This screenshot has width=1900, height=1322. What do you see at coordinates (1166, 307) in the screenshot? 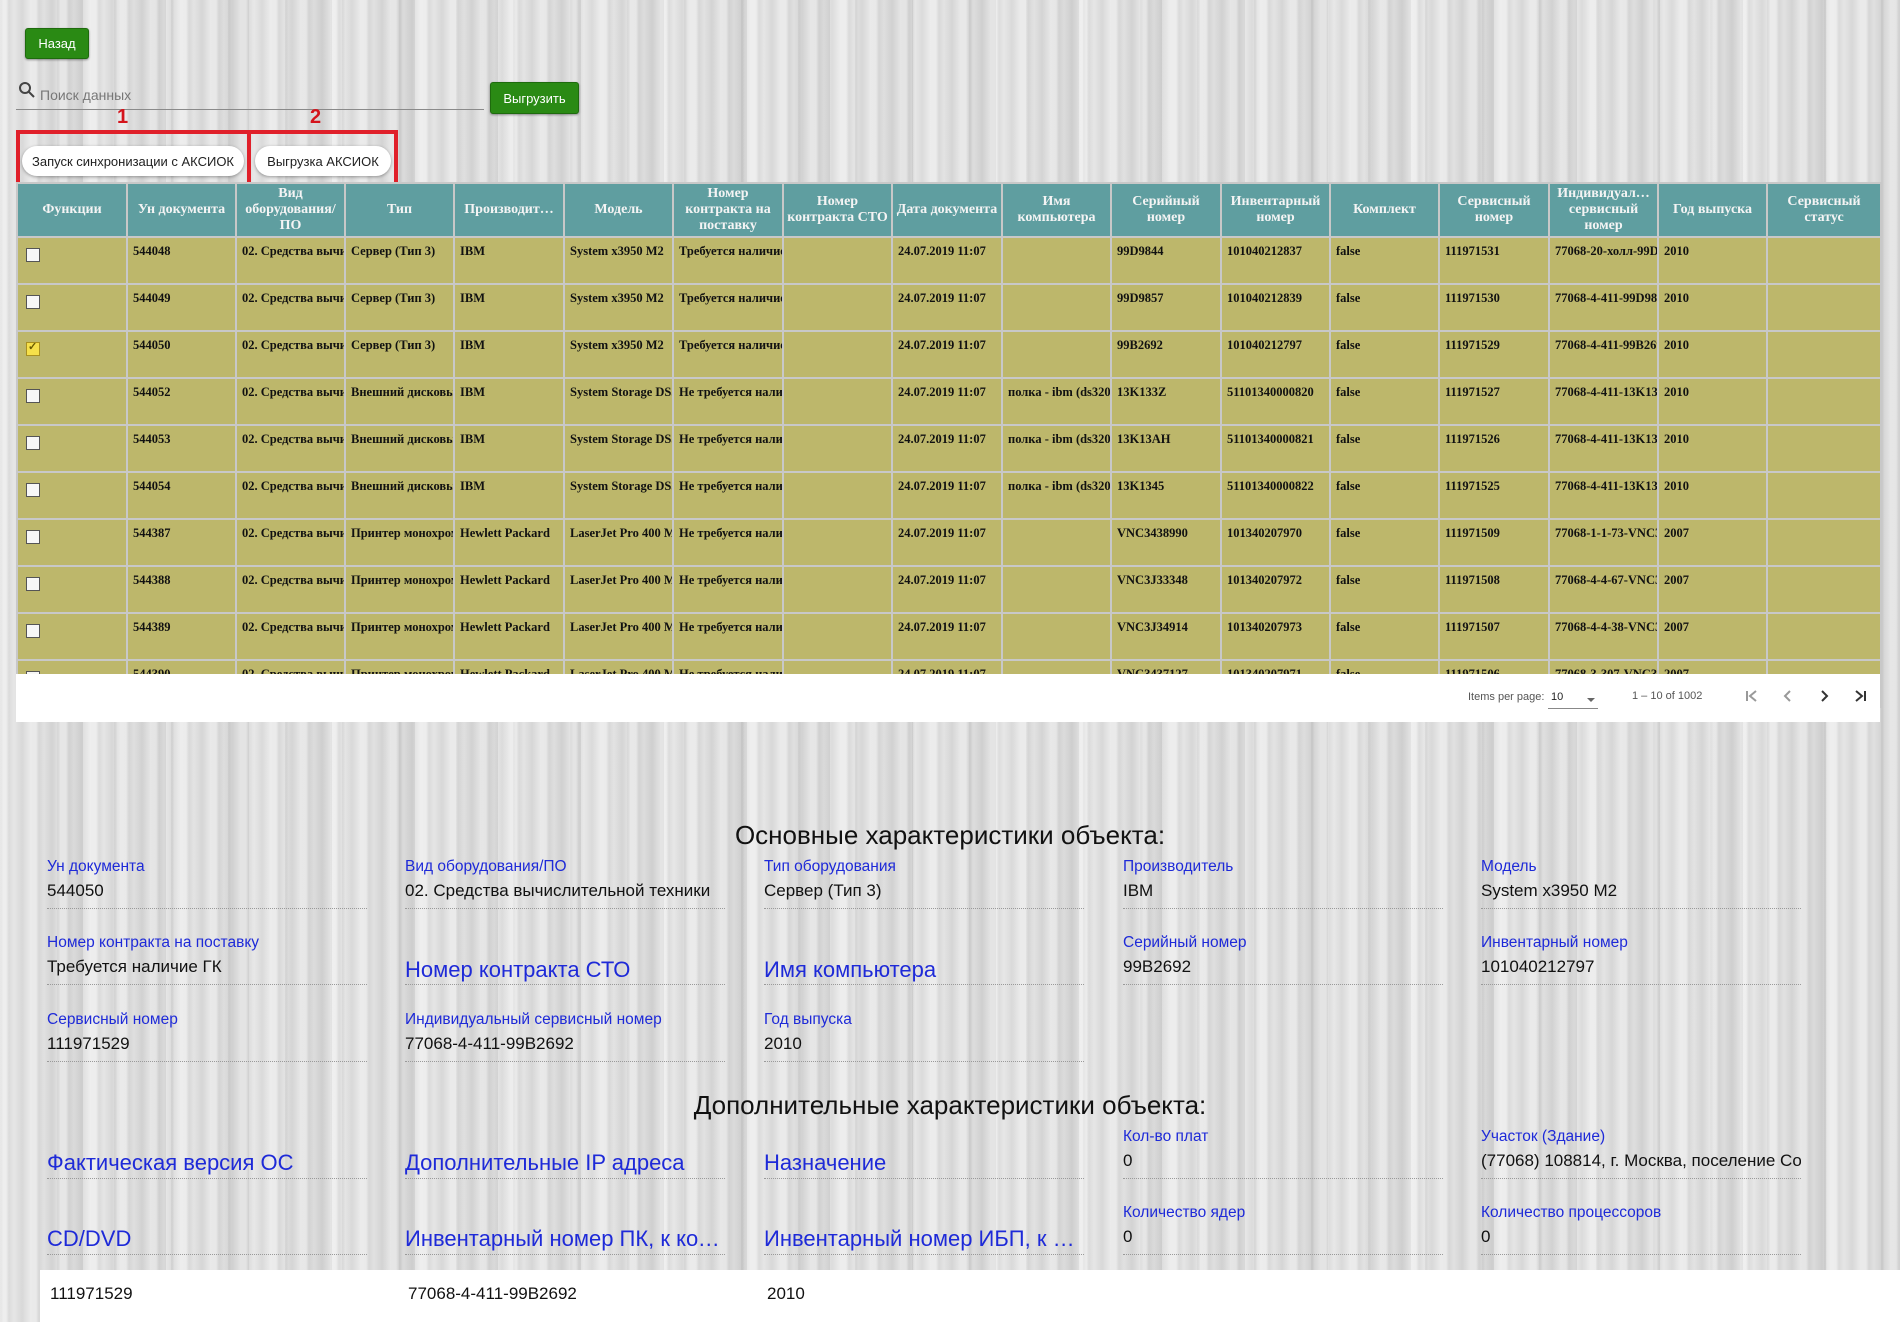
I see `table-cell: 99D9857` at bounding box center [1166, 307].